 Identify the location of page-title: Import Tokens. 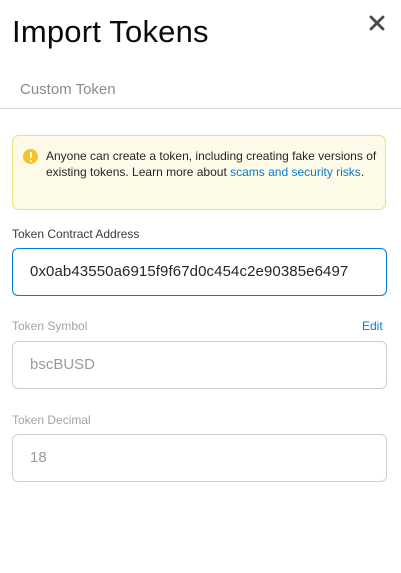
(110, 31).